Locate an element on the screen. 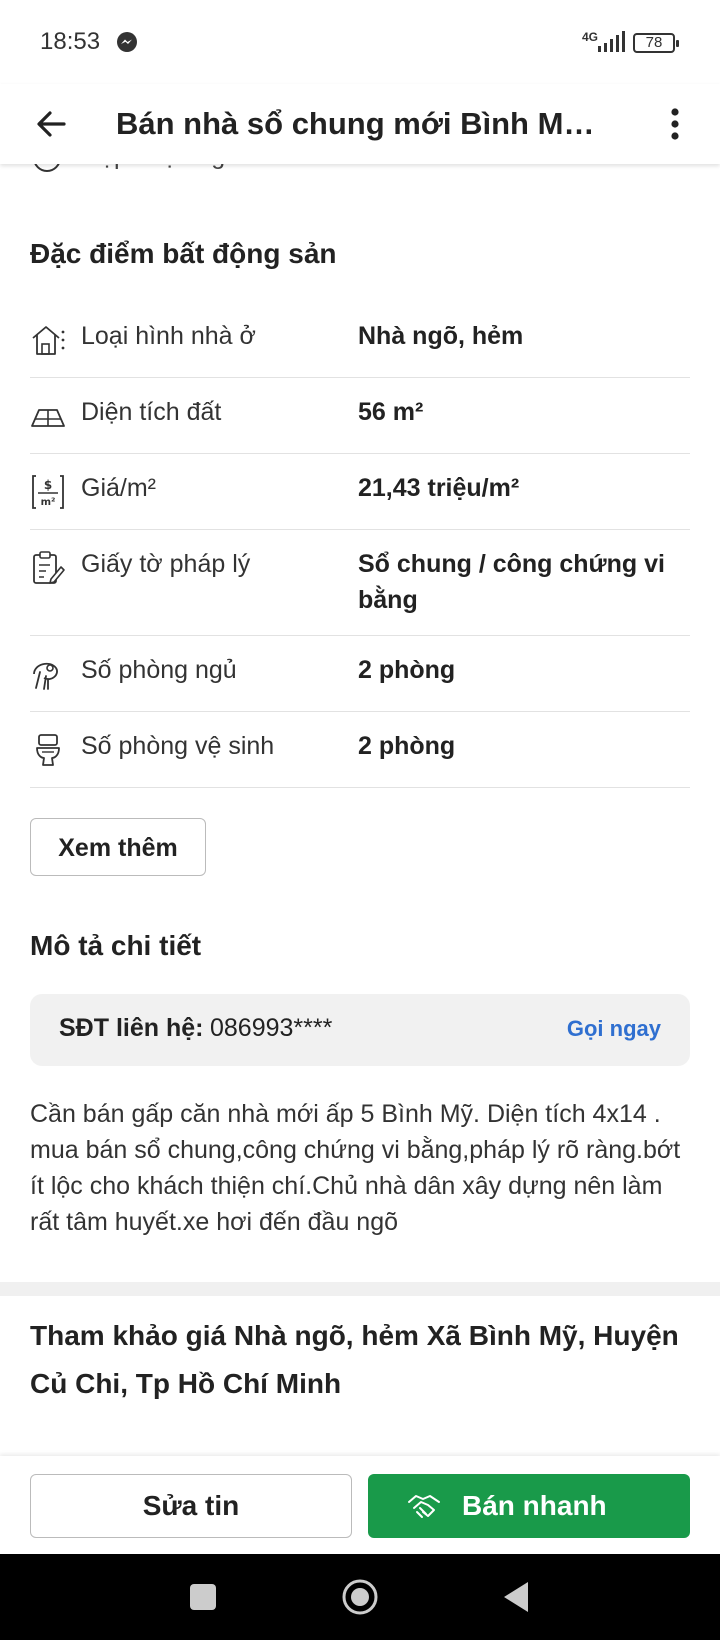  quick-sell-label: Bán nhanh is located at coordinates (534, 1505).